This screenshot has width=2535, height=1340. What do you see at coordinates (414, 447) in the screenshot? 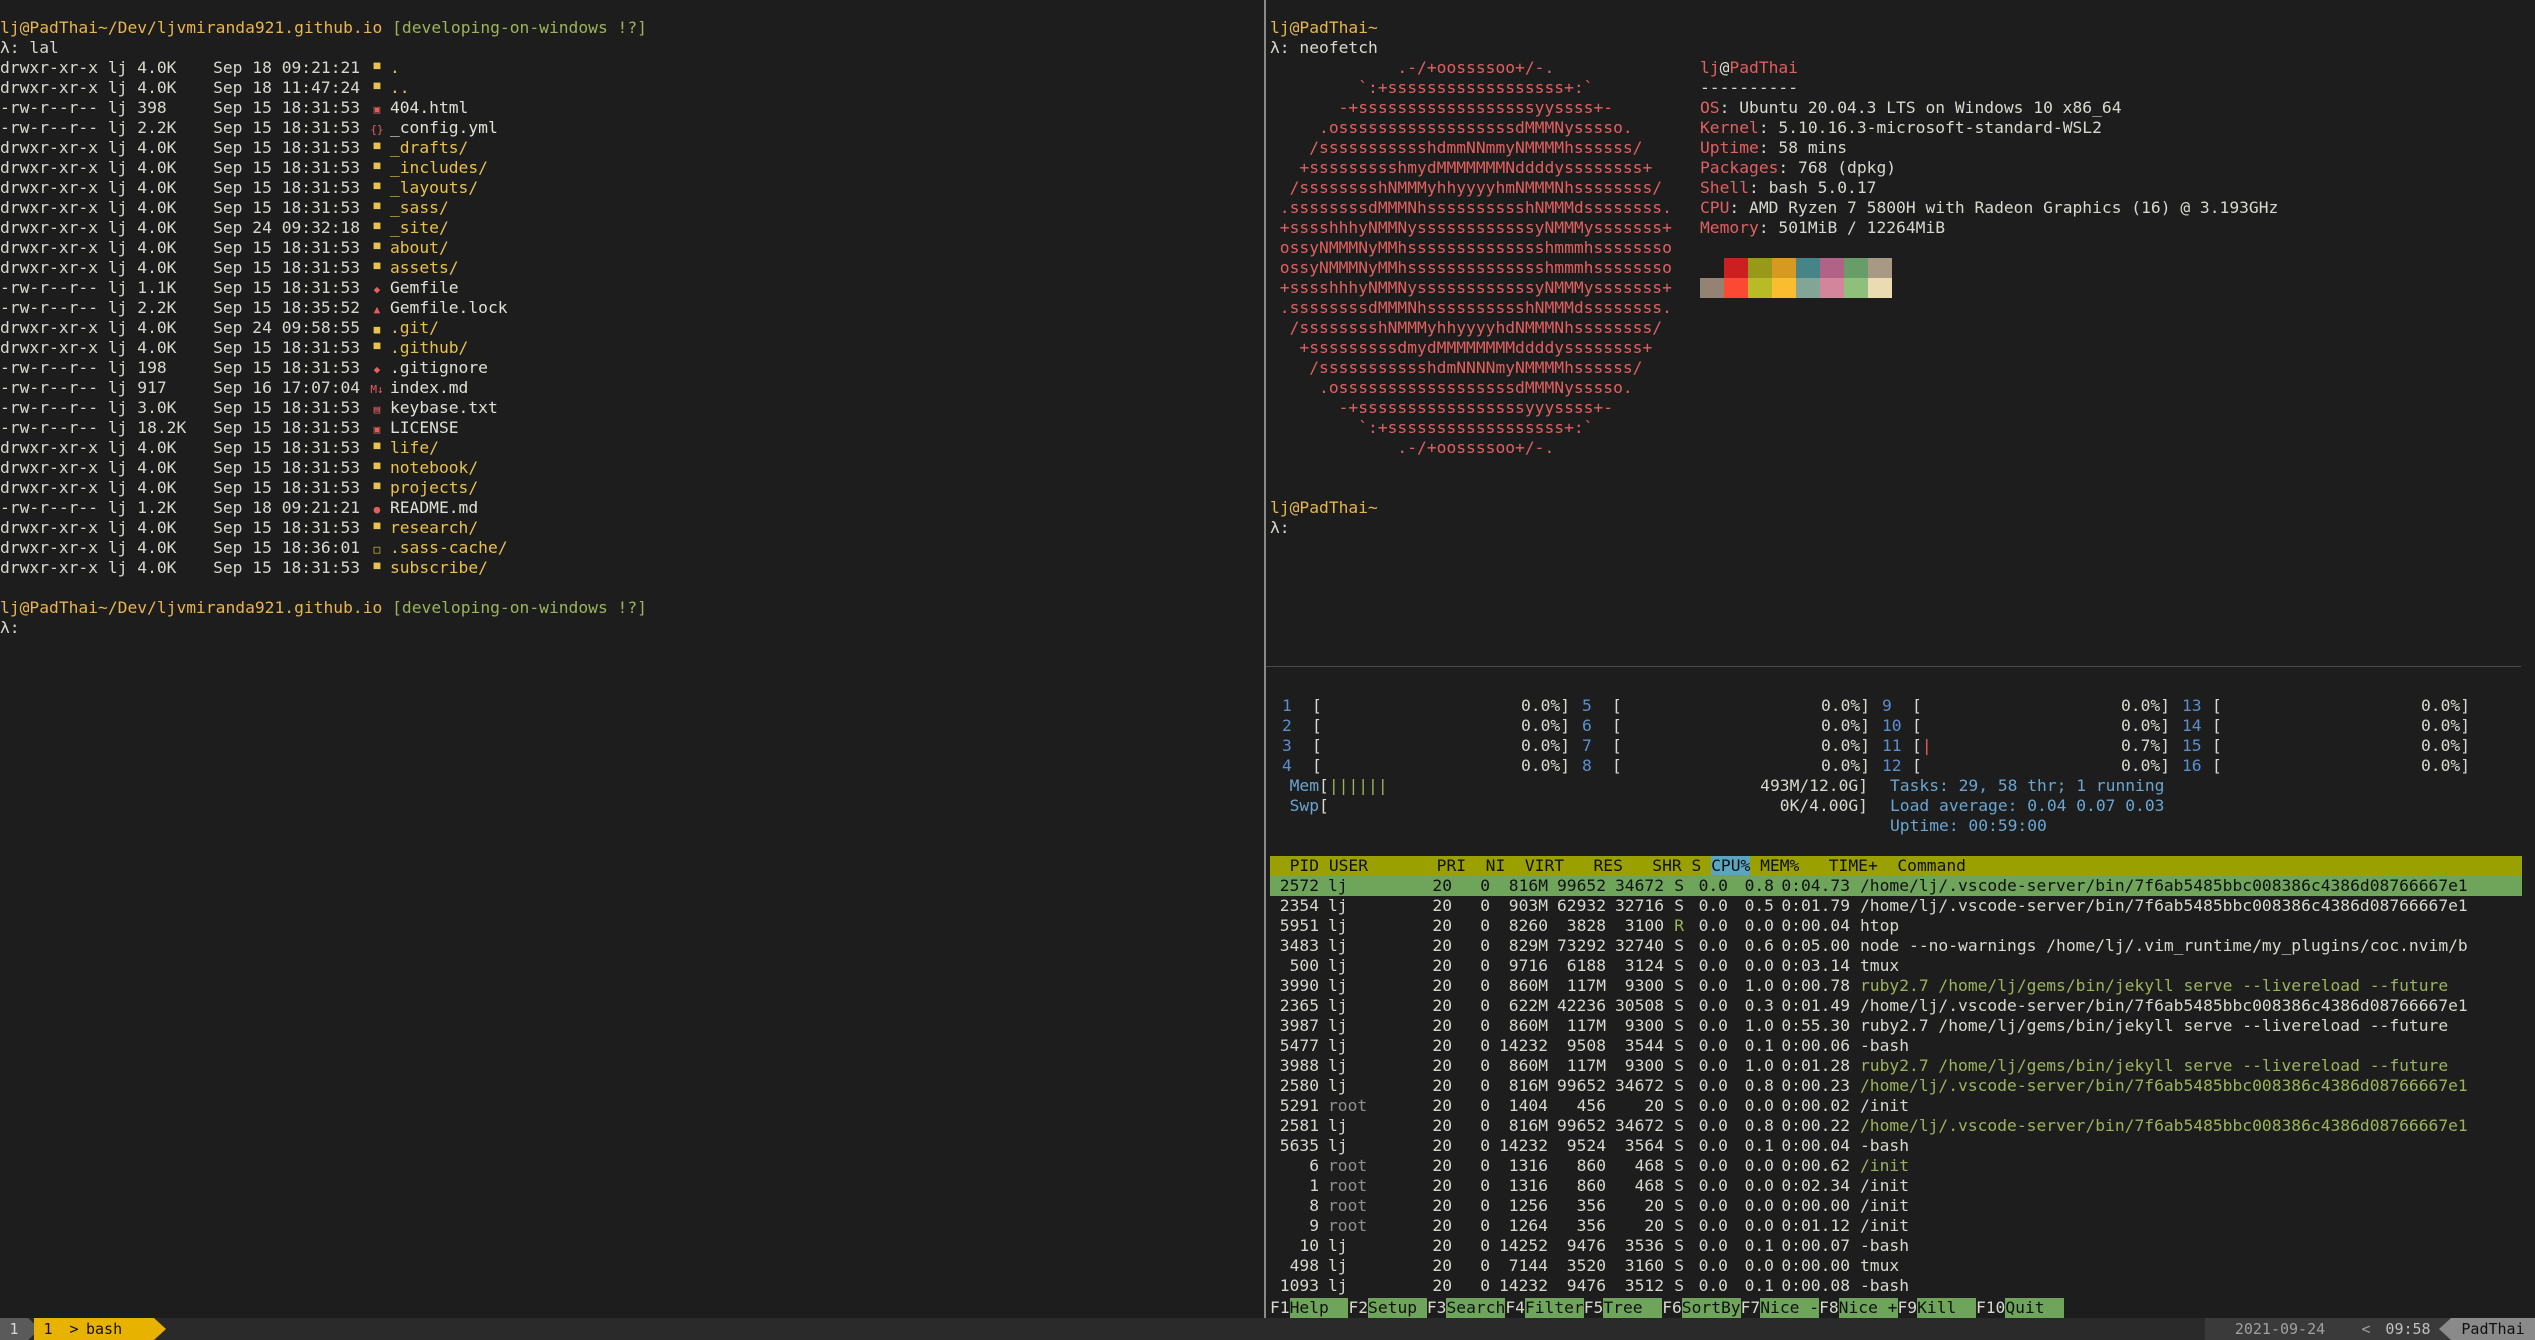
I see `file-name: life/` at bounding box center [414, 447].